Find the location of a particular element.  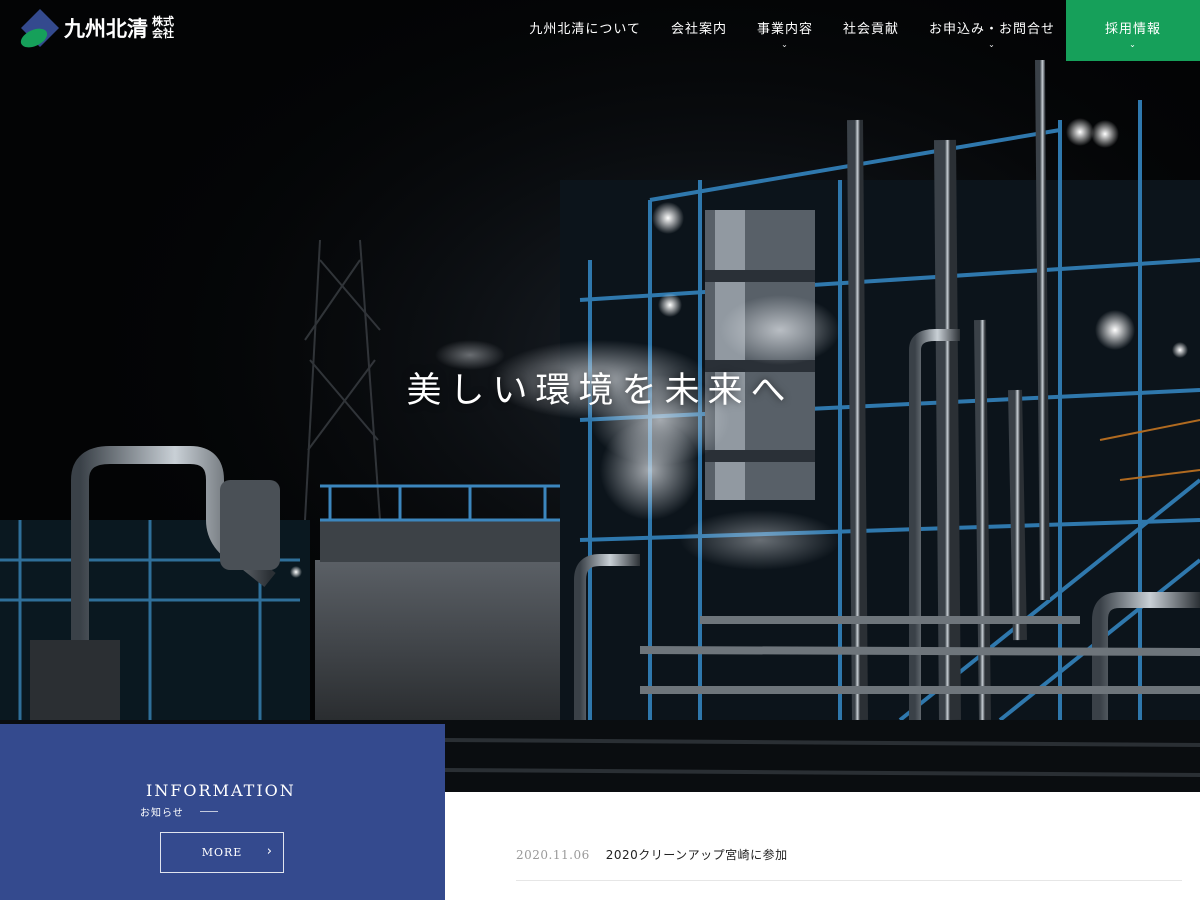

nav-item-label: 社会貢献 is located at coordinates (870, 29).